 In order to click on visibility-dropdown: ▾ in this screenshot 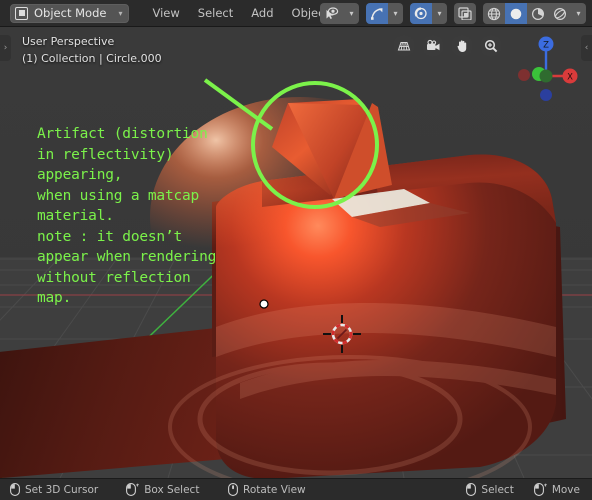, I will do `click(351, 13)`.